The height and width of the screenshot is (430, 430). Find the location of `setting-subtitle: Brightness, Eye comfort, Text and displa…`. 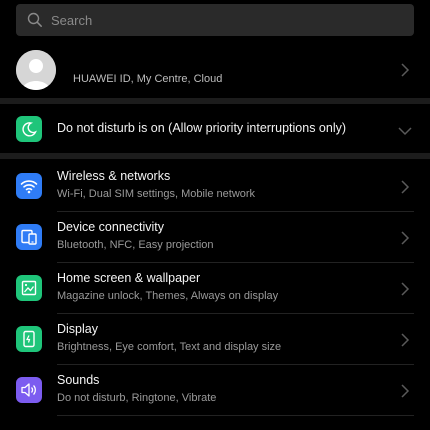

setting-subtitle: Brightness, Eye comfort, Text and displa… is located at coordinates (169, 347).